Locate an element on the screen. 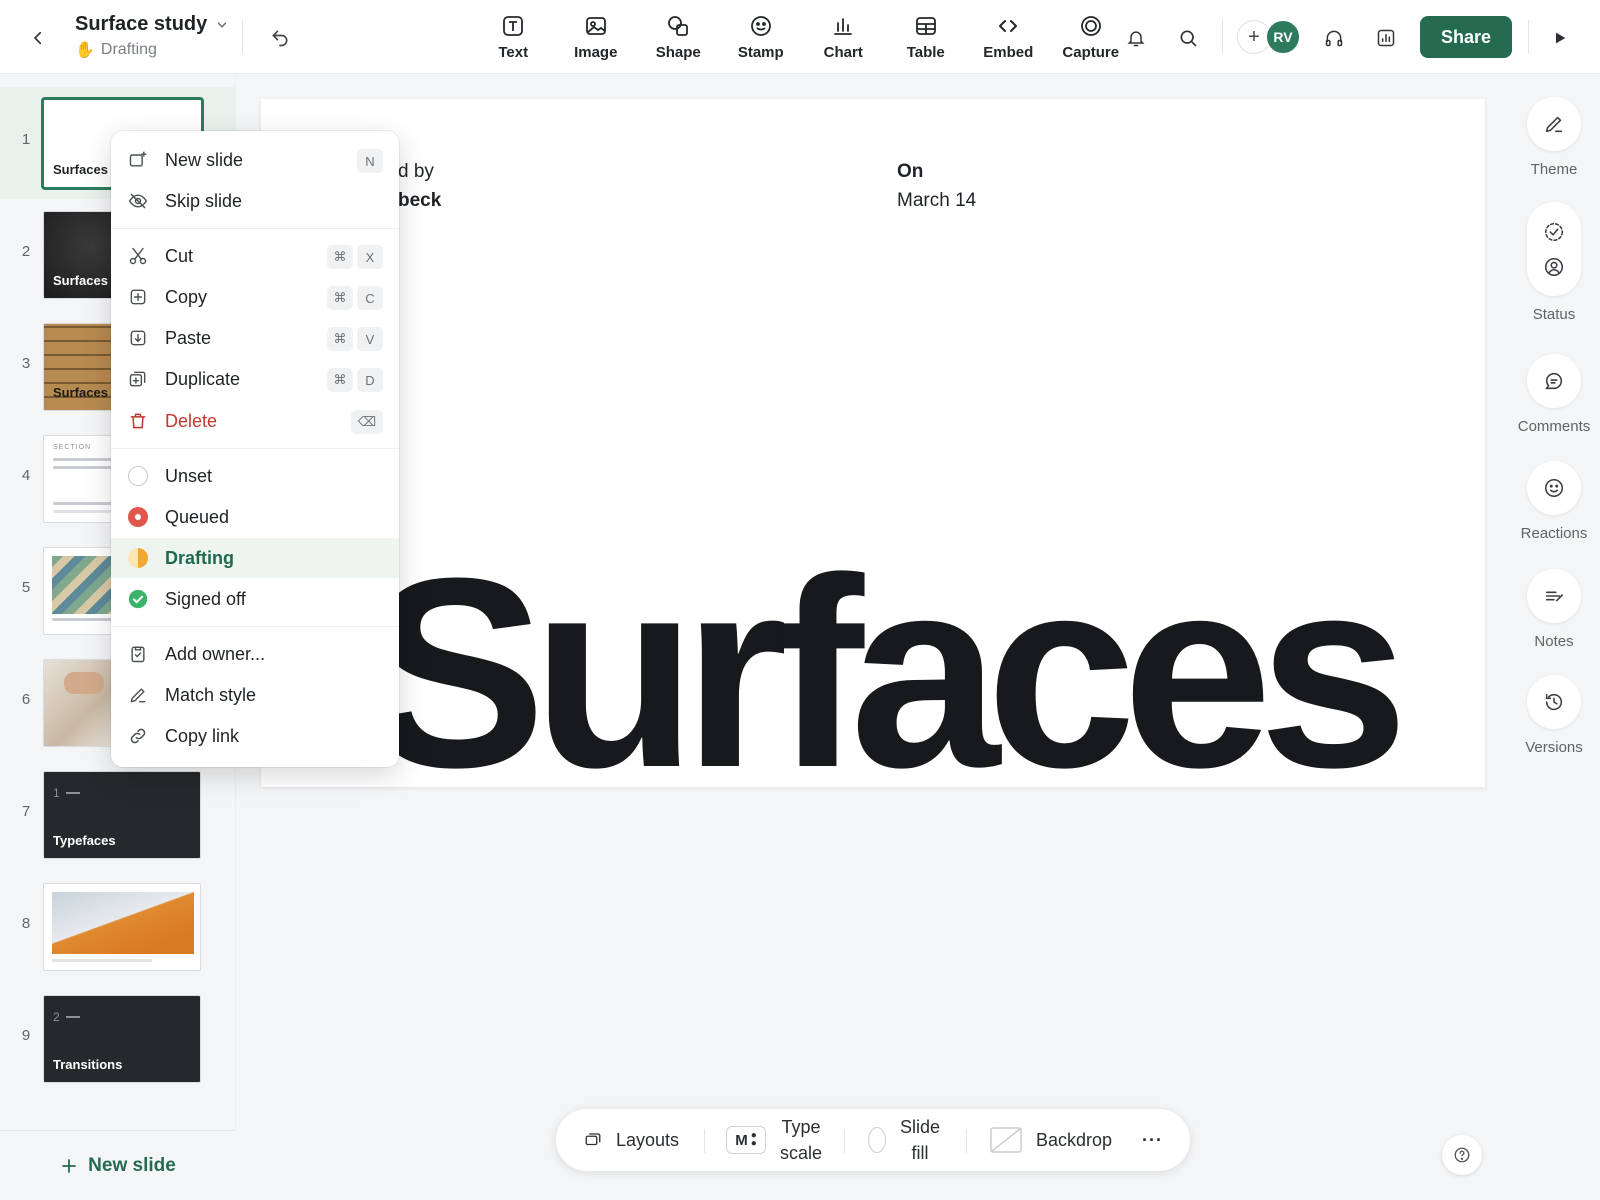 The height and width of the screenshot is (1200, 1600). share-button: Share is located at coordinates (1466, 37).